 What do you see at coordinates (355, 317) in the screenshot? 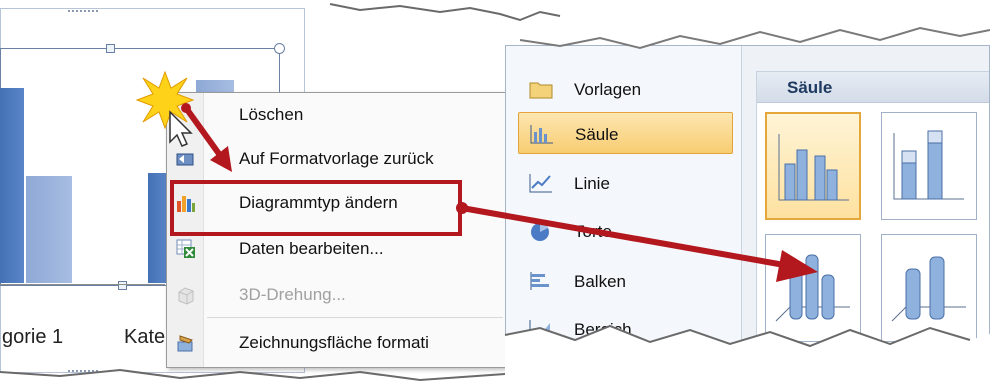
I see `menu-separator` at bounding box center [355, 317].